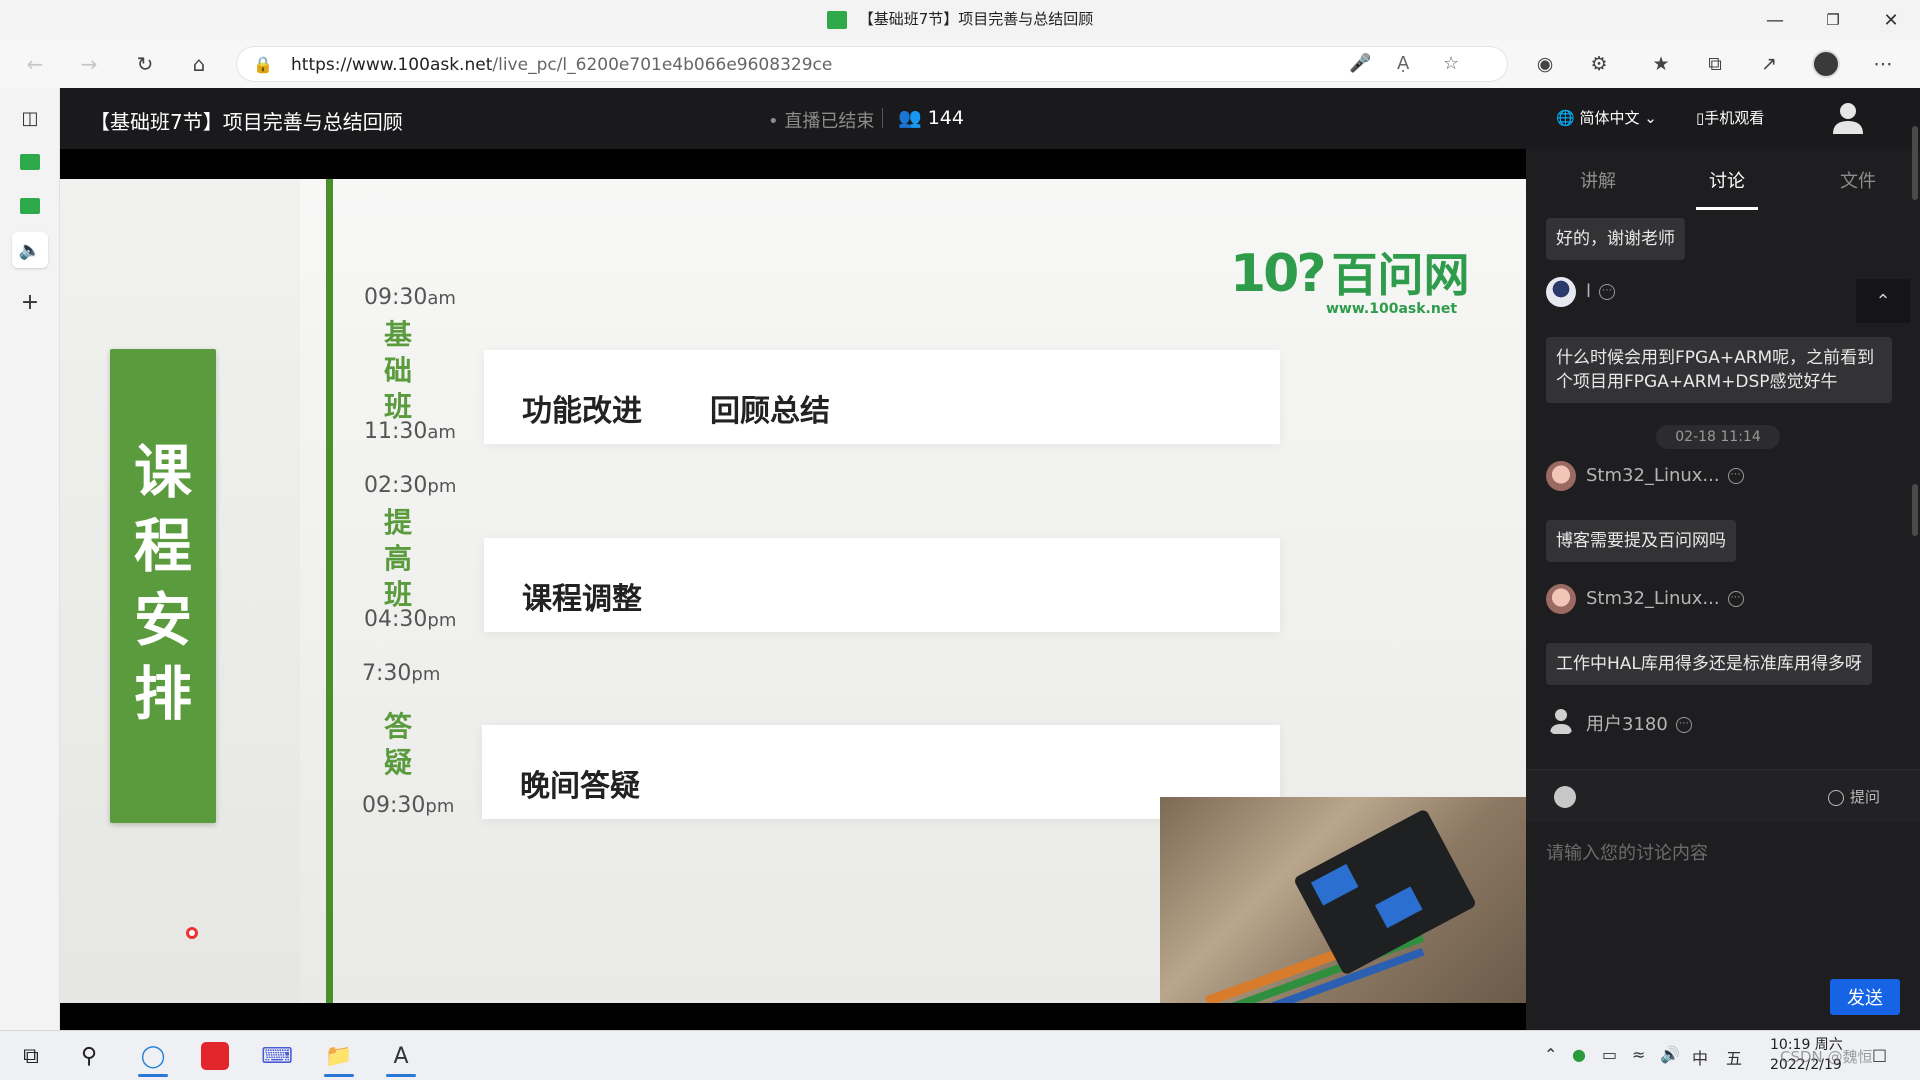  Describe the element at coordinates (1598, 180) in the screenshot. I see `tab-lecture: 讲解` at that location.